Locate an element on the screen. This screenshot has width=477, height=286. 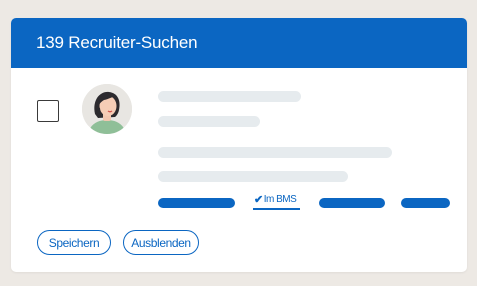
select-checkbox is located at coordinates (48, 111).